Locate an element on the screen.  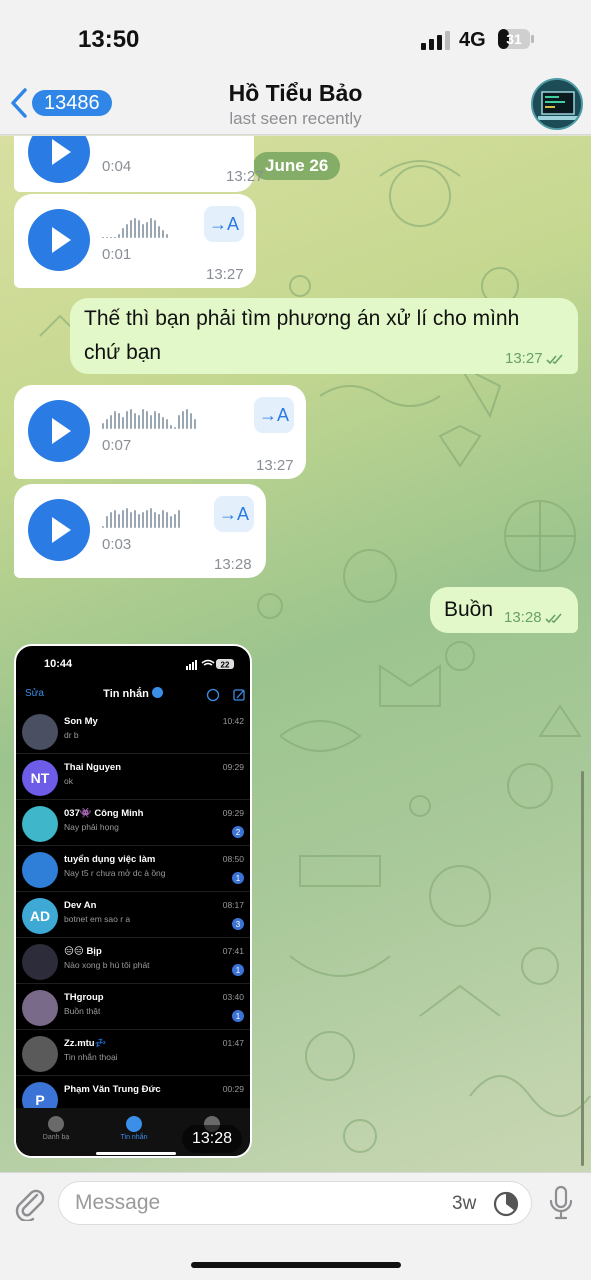
image-chat-name: 037👾 Công Minh is located at coordinates (104, 813).